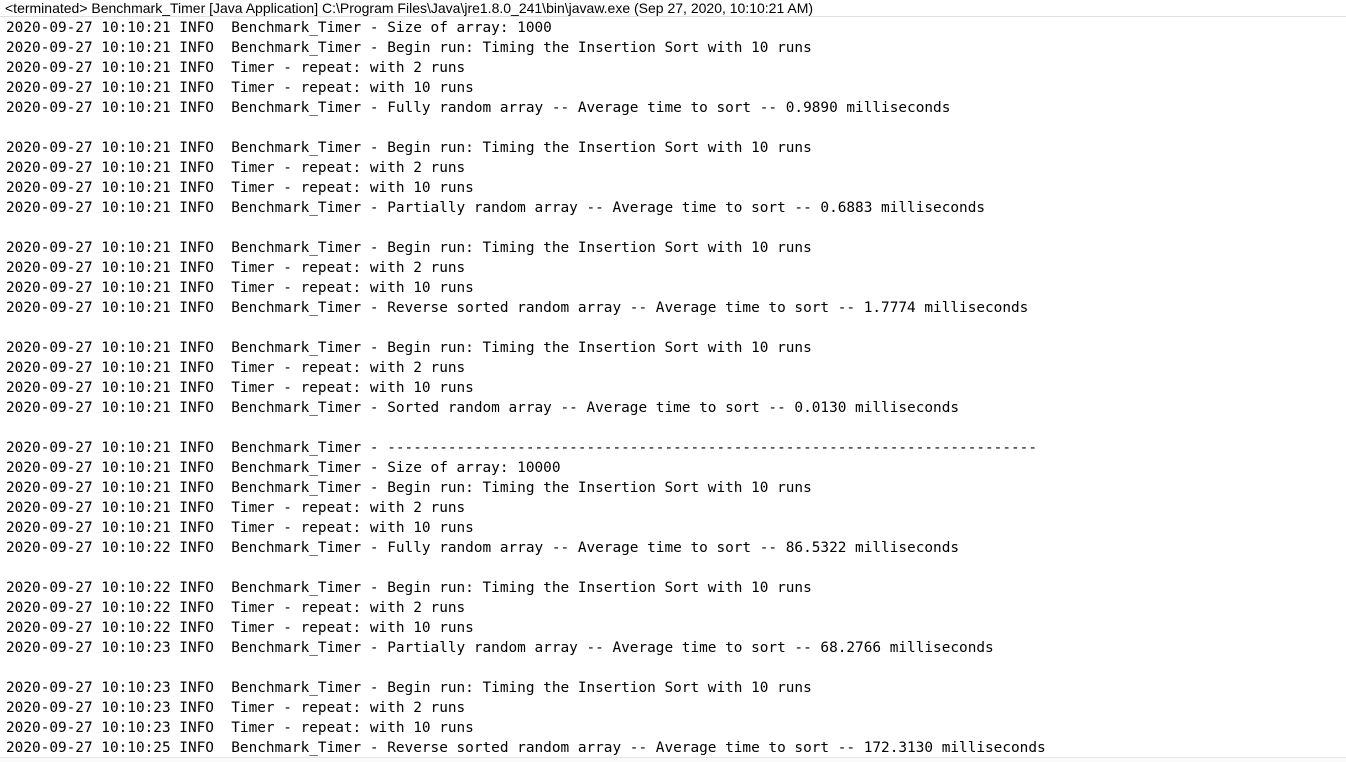 The height and width of the screenshot is (762, 1346). Describe the element at coordinates (673, 759) in the screenshot. I see `horizontal-scrollbar` at that location.